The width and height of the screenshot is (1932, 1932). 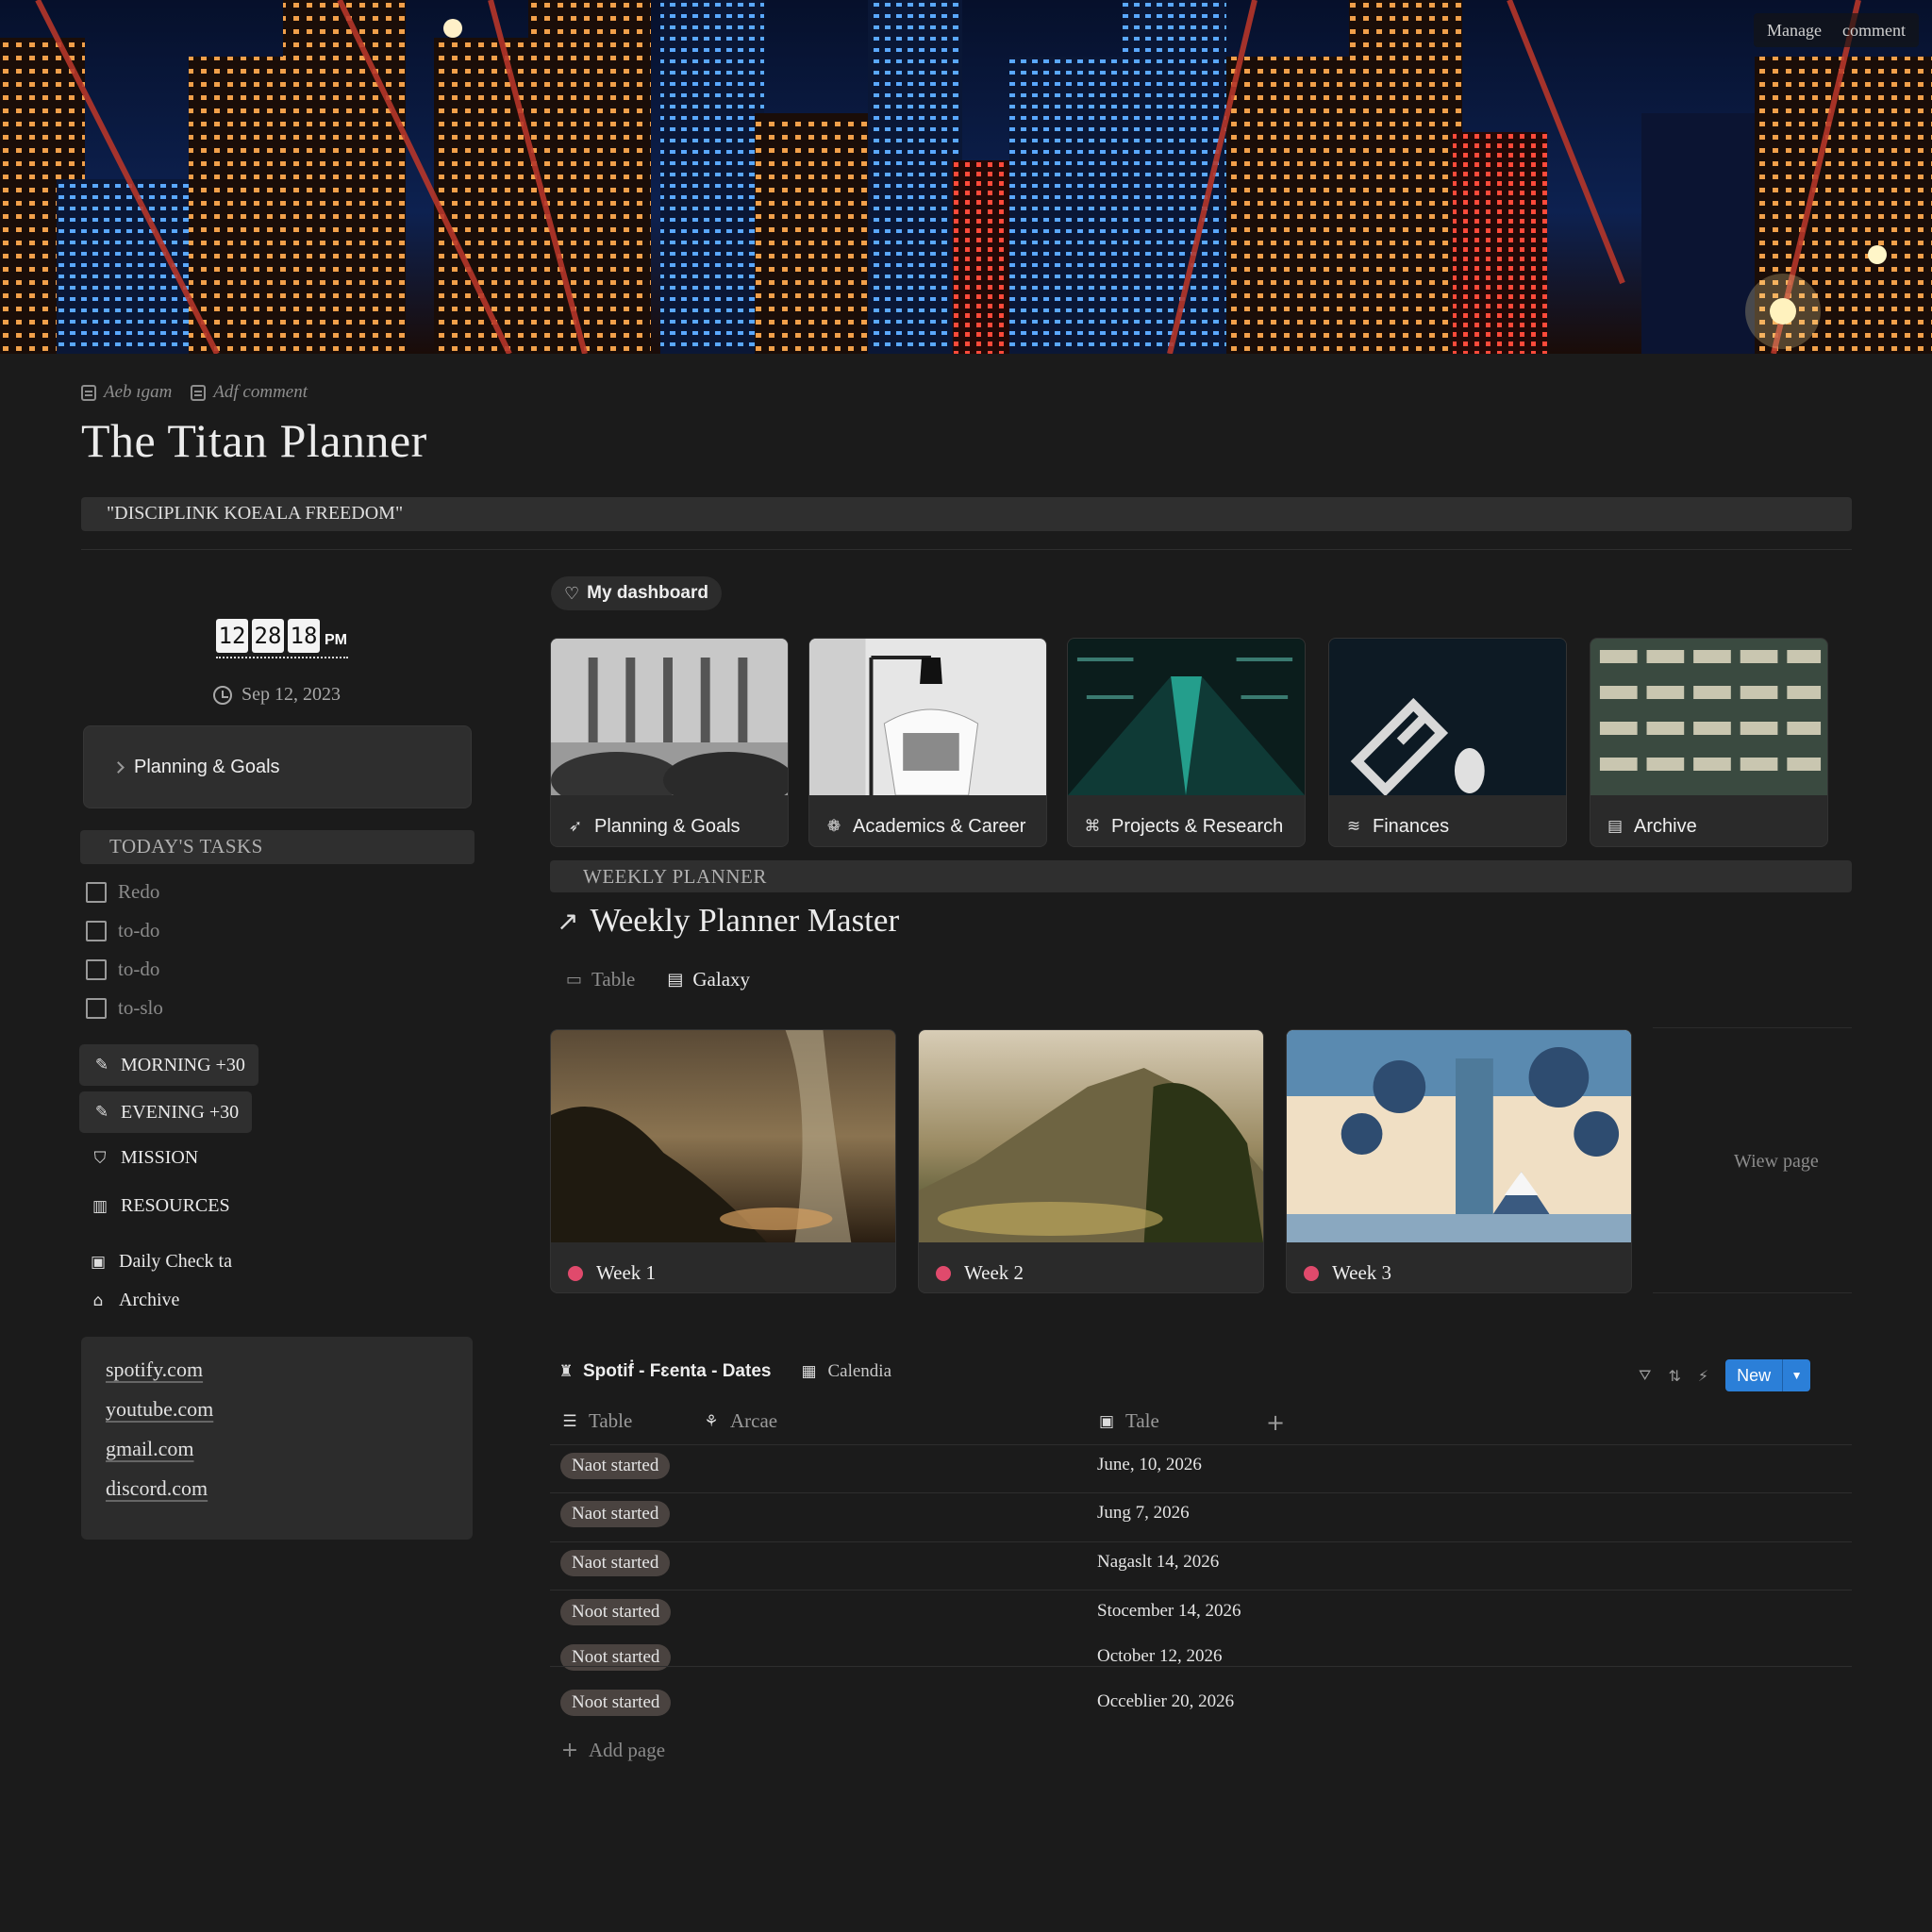 I want to click on date-display: Sep 12, 2023, so click(x=277, y=695).